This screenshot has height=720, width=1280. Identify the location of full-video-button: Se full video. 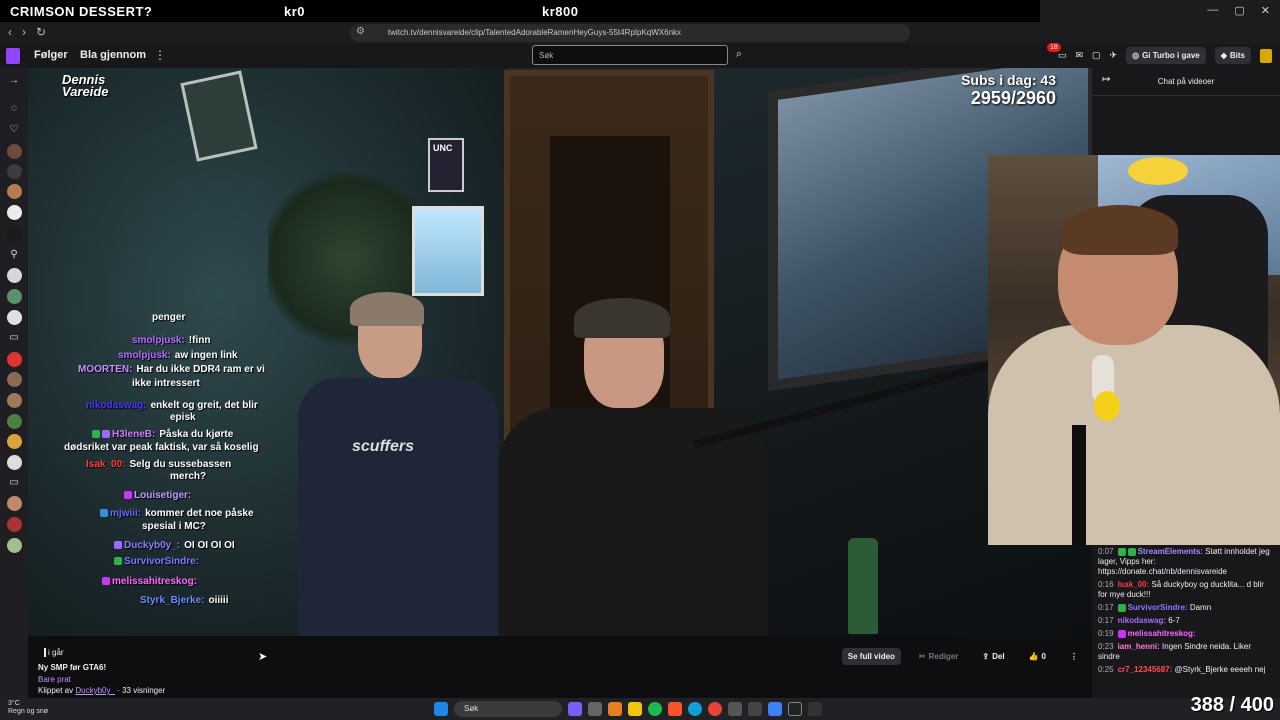
(871, 656).